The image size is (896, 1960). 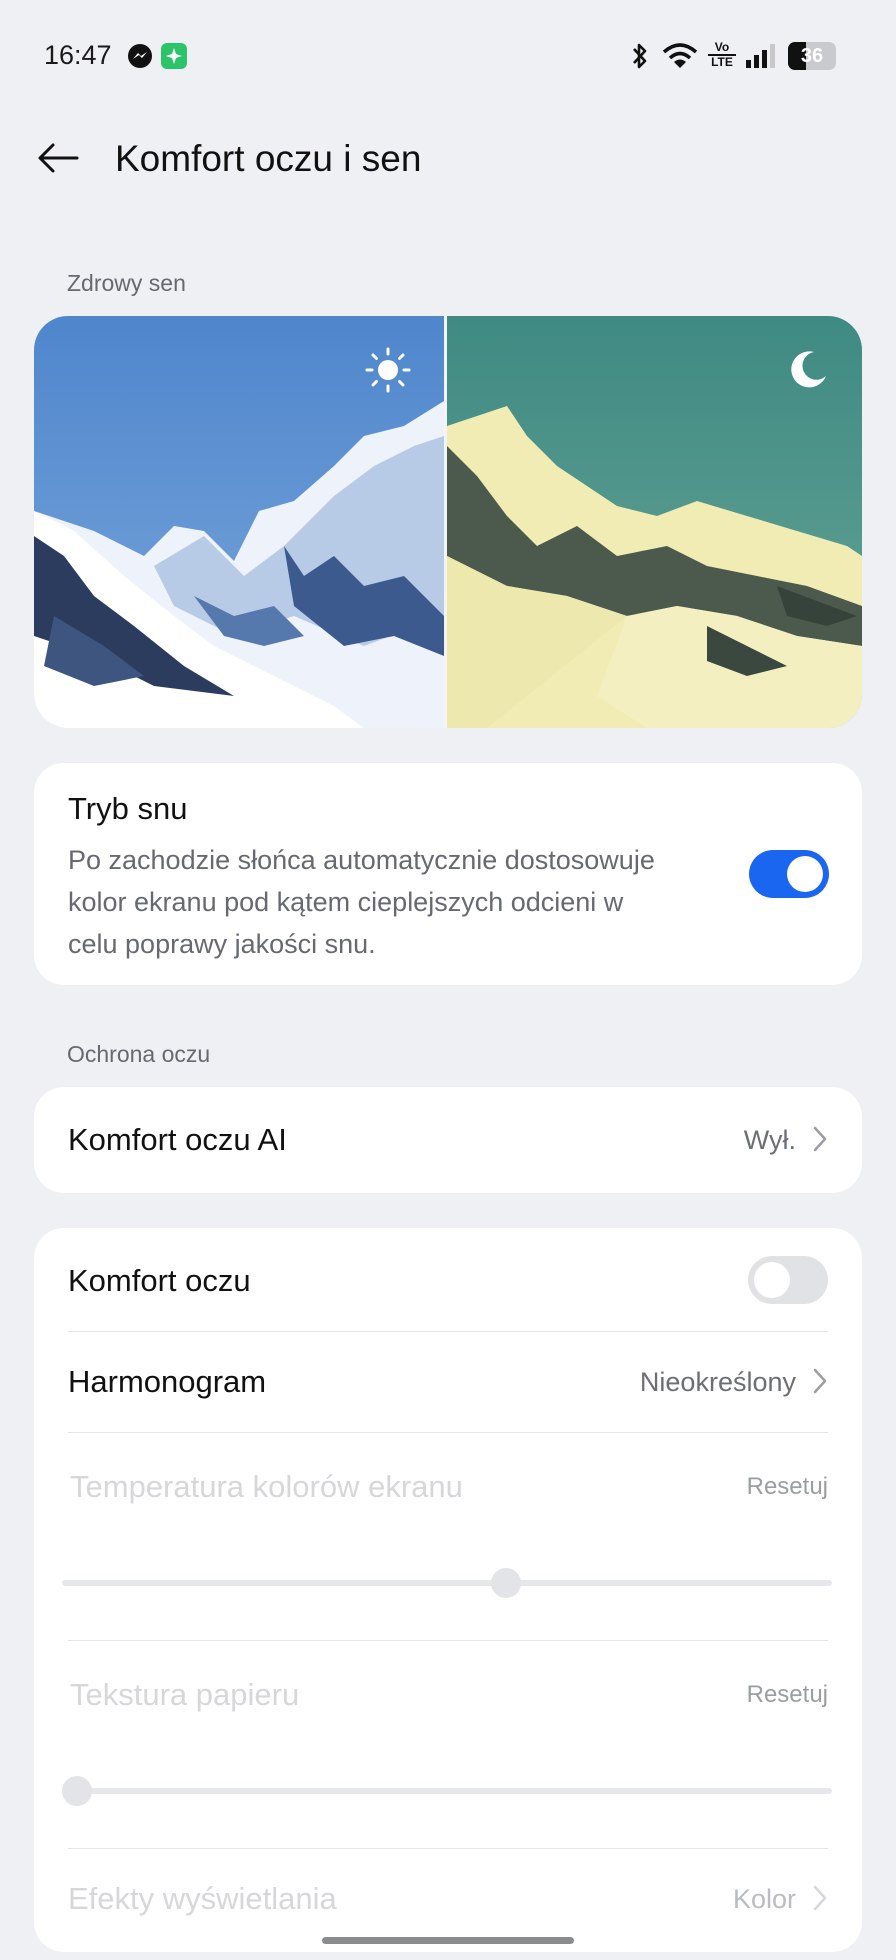 What do you see at coordinates (448, 55) in the screenshot?
I see `status-bar: 16:47 Vo LTE 36` at bounding box center [448, 55].